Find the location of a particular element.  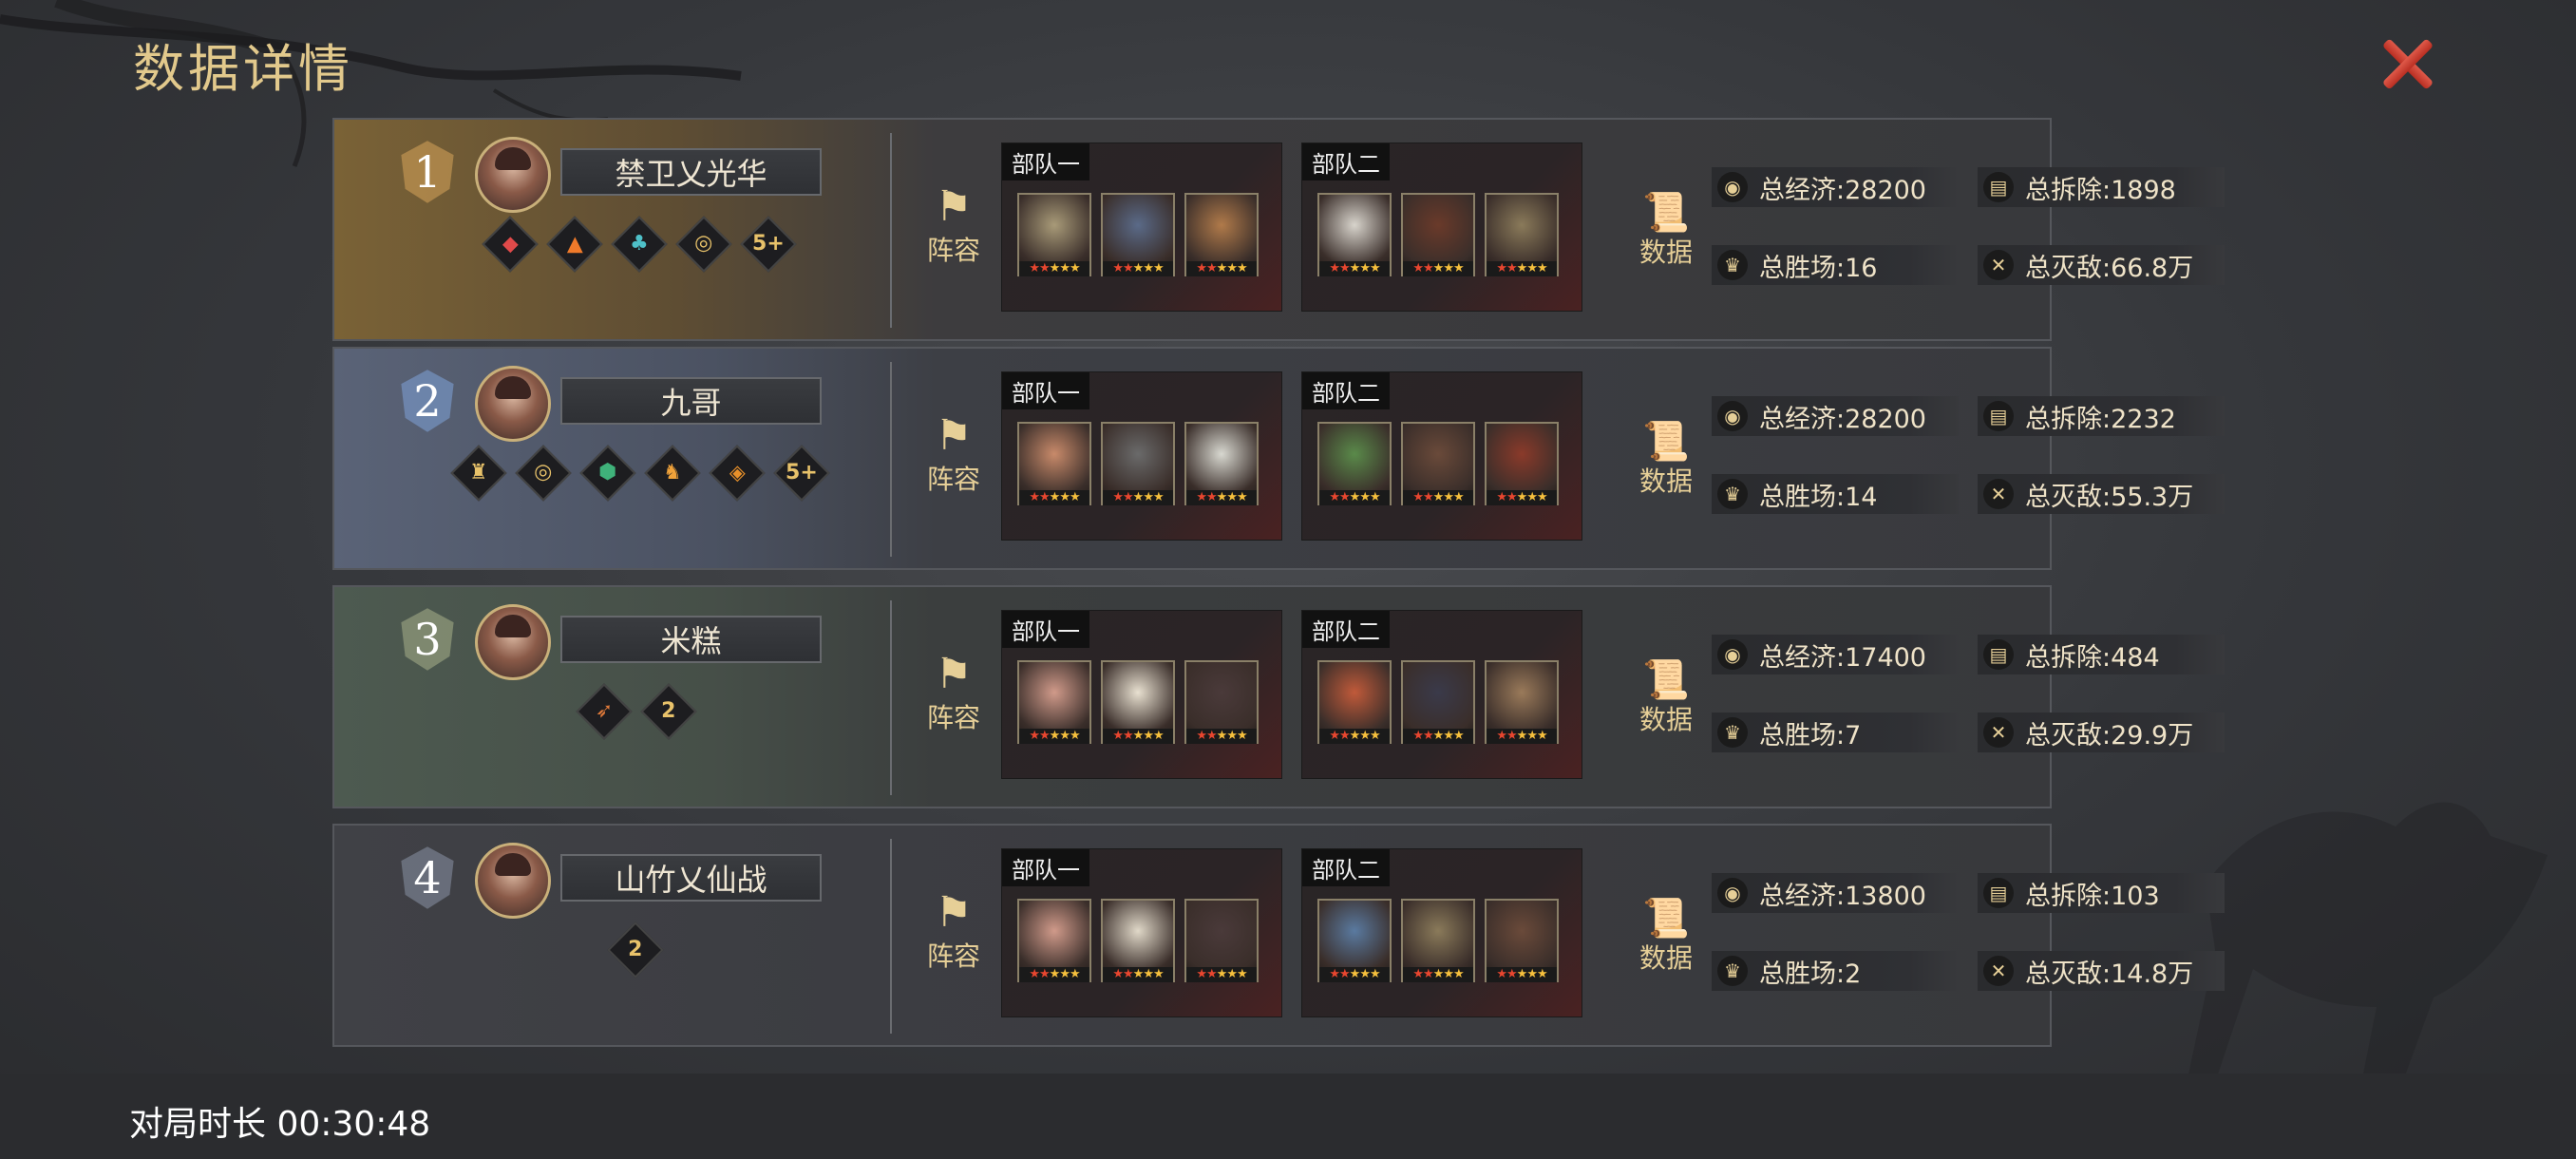

stat-wins-text: 总胜场:16 is located at coordinates (1818, 268).